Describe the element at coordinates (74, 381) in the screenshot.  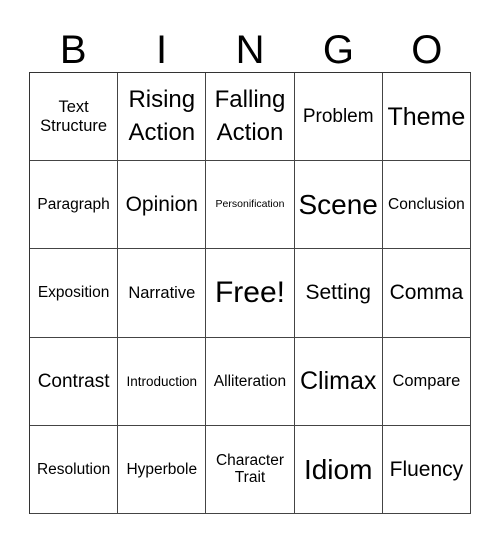
I see `bingo-cell: Contrast` at that location.